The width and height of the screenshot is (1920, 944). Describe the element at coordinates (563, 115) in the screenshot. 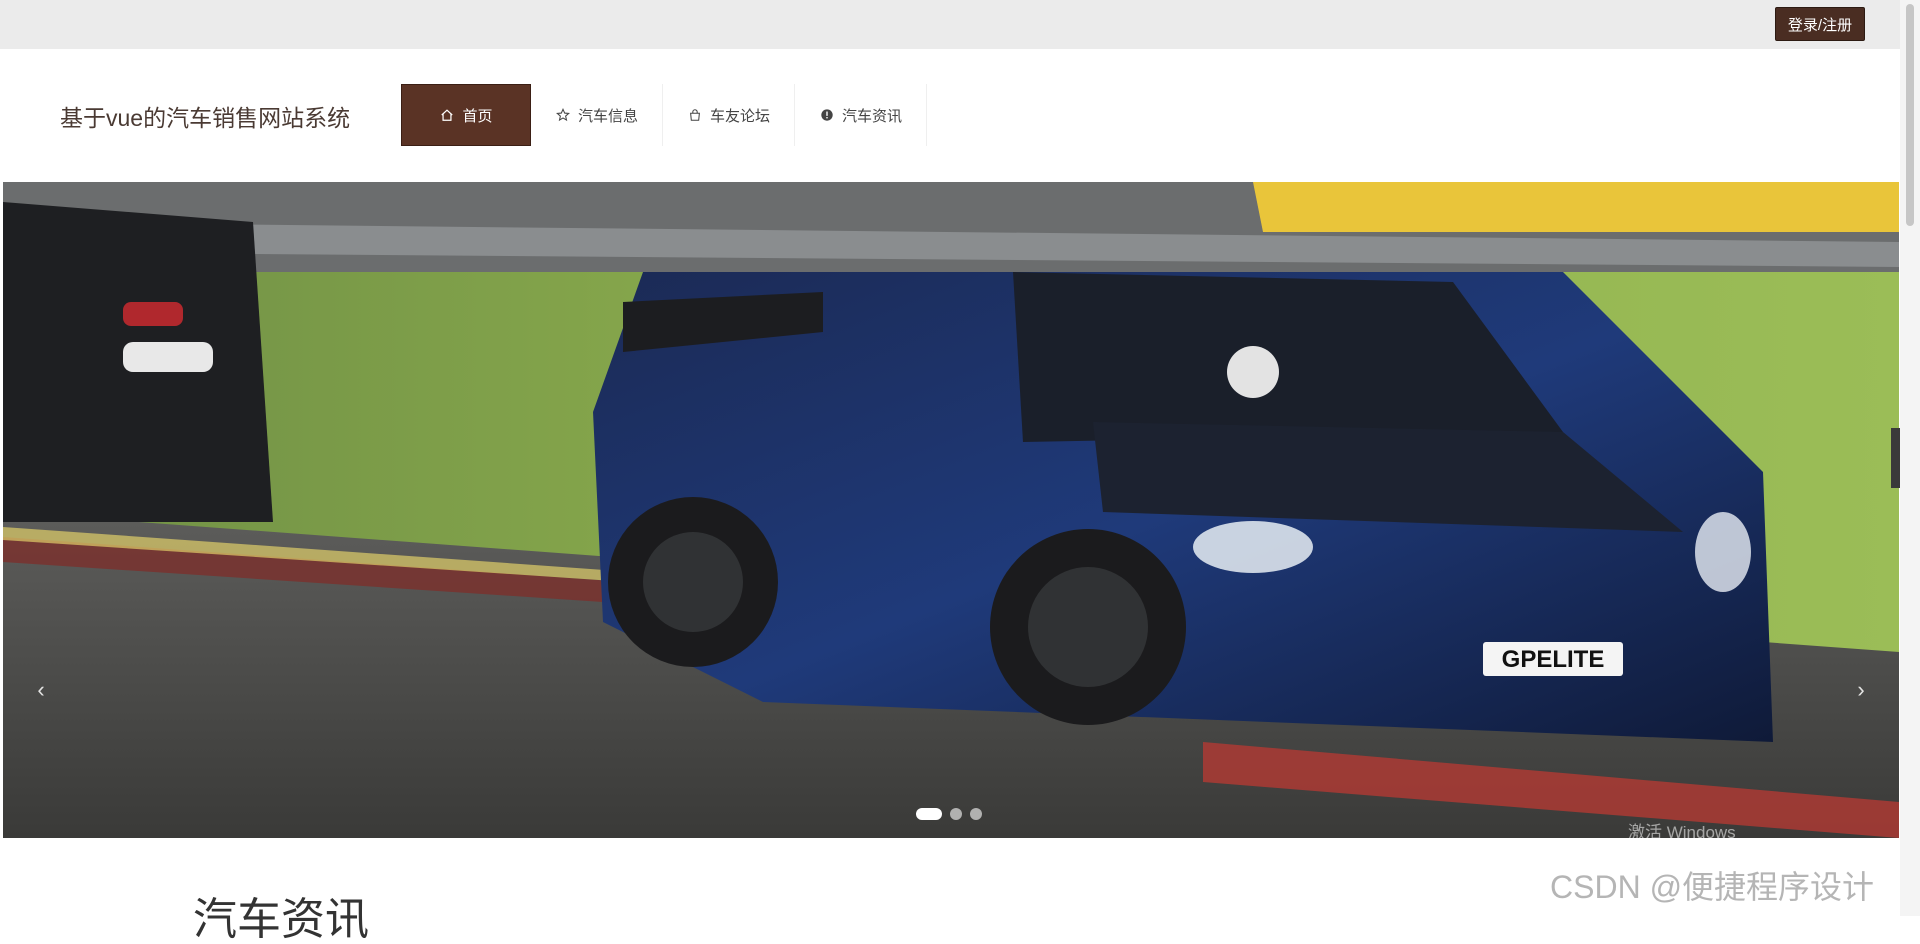

I see `star-icon` at that location.